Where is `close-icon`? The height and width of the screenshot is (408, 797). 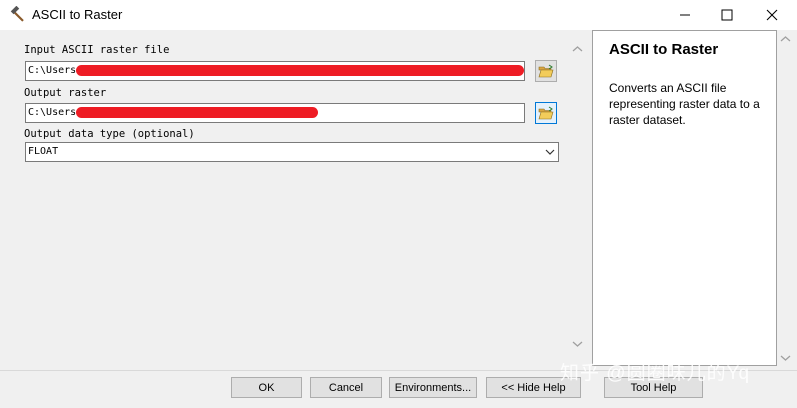 close-icon is located at coordinates (772, 15).